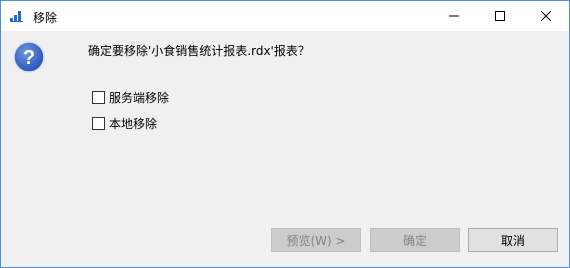 This screenshot has height=268, width=570. I want to click on maximize-button, so click(500, 16).